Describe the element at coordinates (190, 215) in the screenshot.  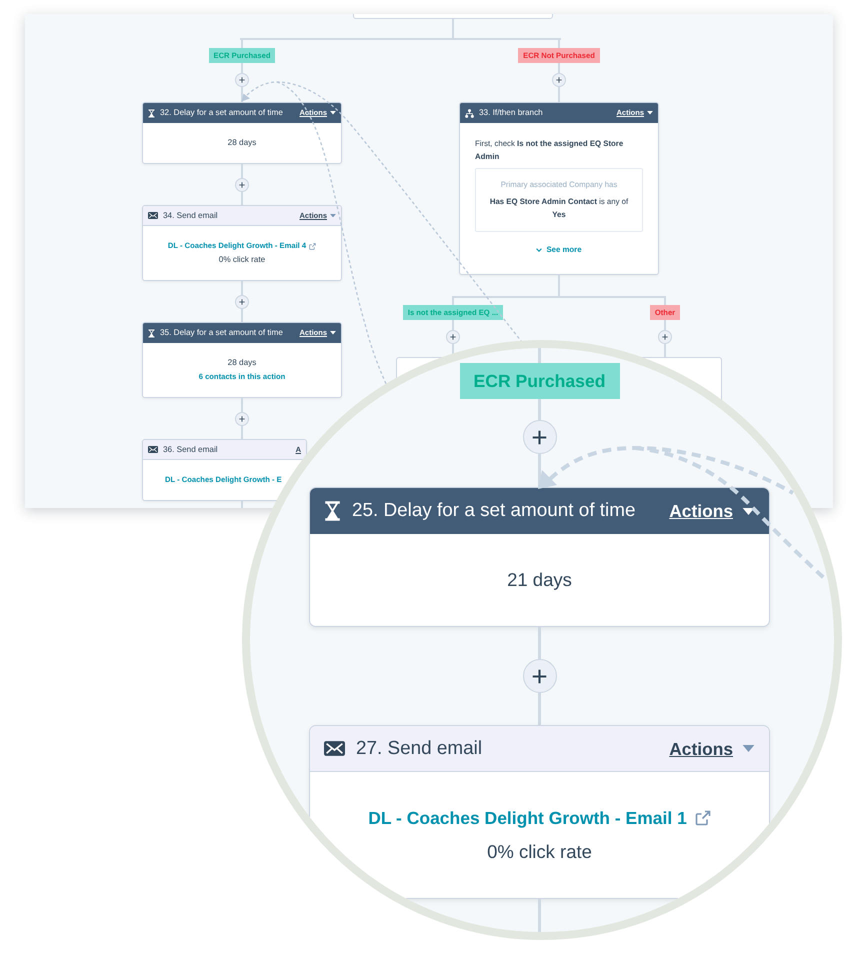
I see `step-title: 34. Send email` at that location.